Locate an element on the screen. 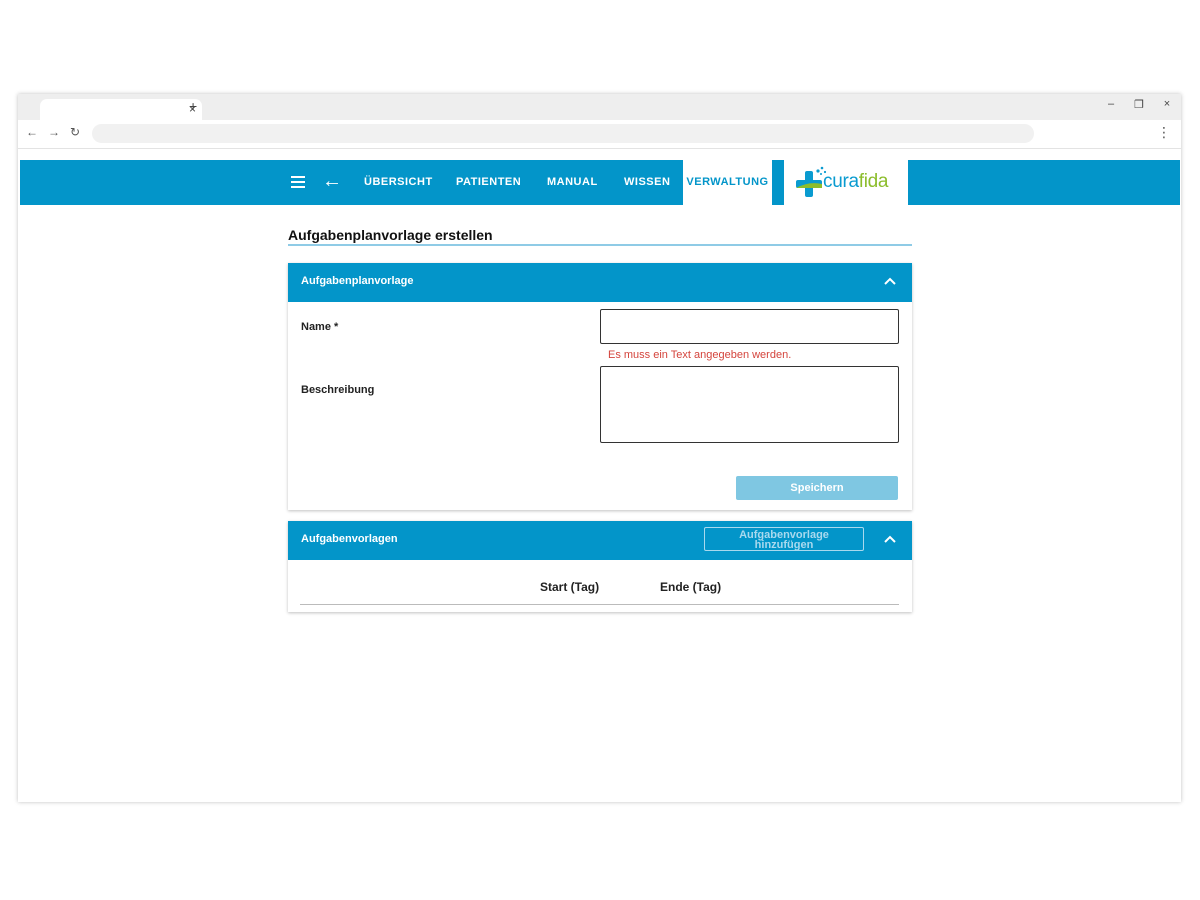  tab-strip: × + – ❐ × is located at coordinates (599, 107).